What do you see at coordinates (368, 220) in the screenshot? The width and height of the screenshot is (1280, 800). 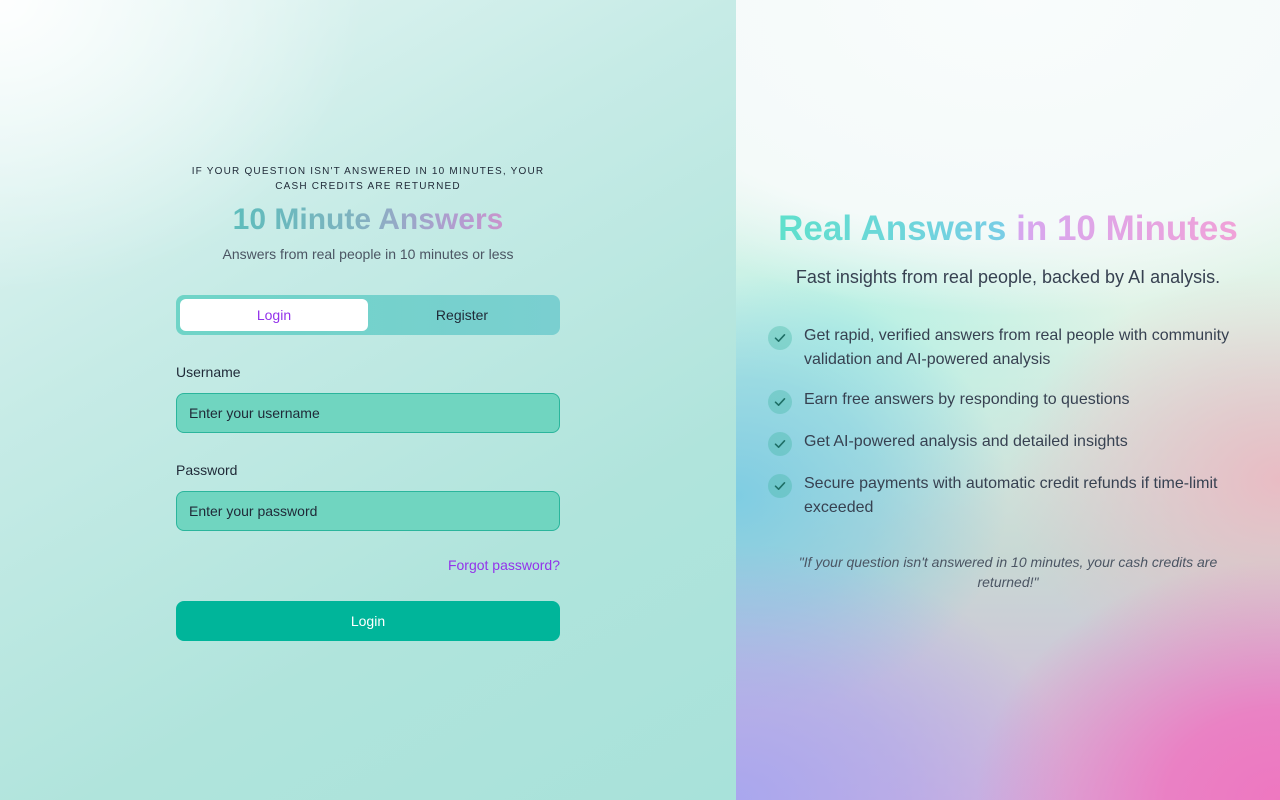 I see `brand-title: 10 Minute Answers` at bounding box center [368, 220].